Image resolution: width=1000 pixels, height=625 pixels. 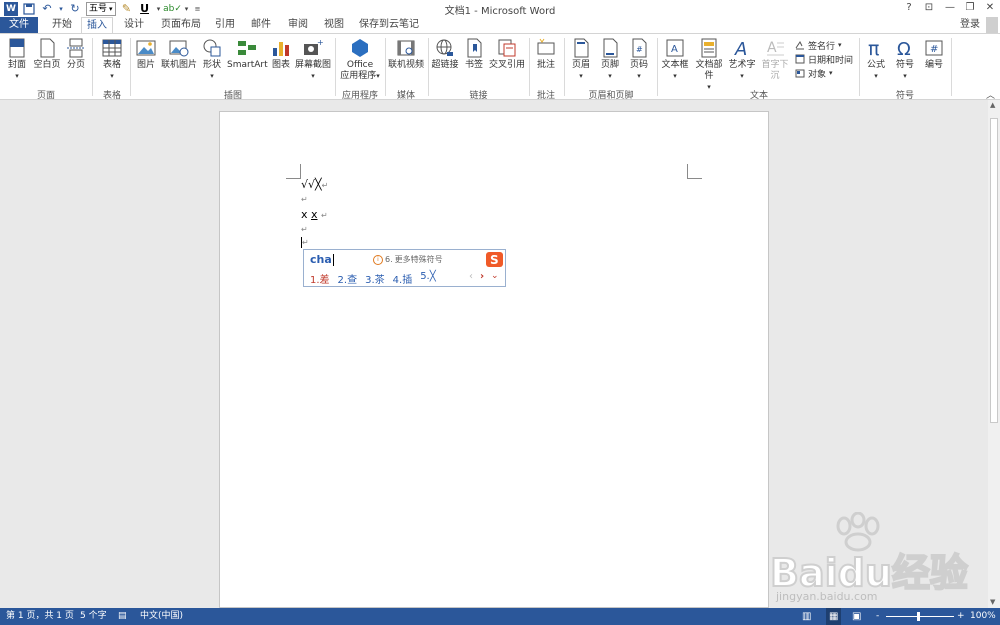 I want to click on hyperlink-button: 超链接, so click(x=445, y=54).